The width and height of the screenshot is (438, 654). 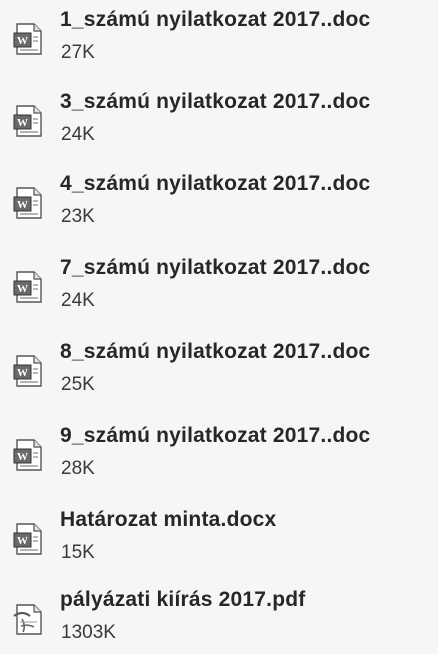 I want to click on file-name-link: pályázati kiírás 2017.pdf, so click(x=182, y=600).